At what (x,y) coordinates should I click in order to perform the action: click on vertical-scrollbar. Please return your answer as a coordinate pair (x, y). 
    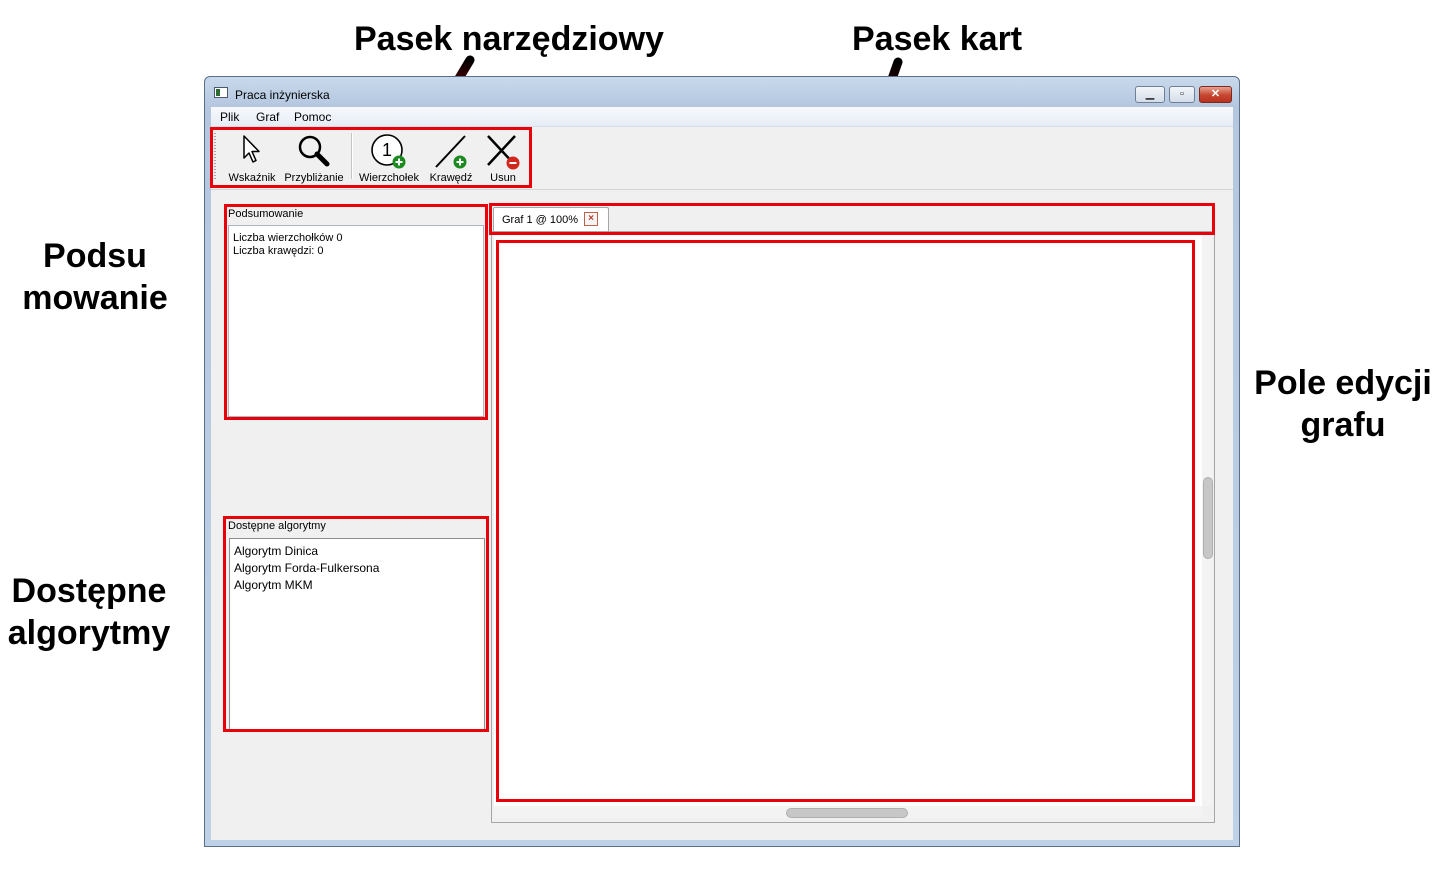
    Looking at the image, I should click on (1207, 520).